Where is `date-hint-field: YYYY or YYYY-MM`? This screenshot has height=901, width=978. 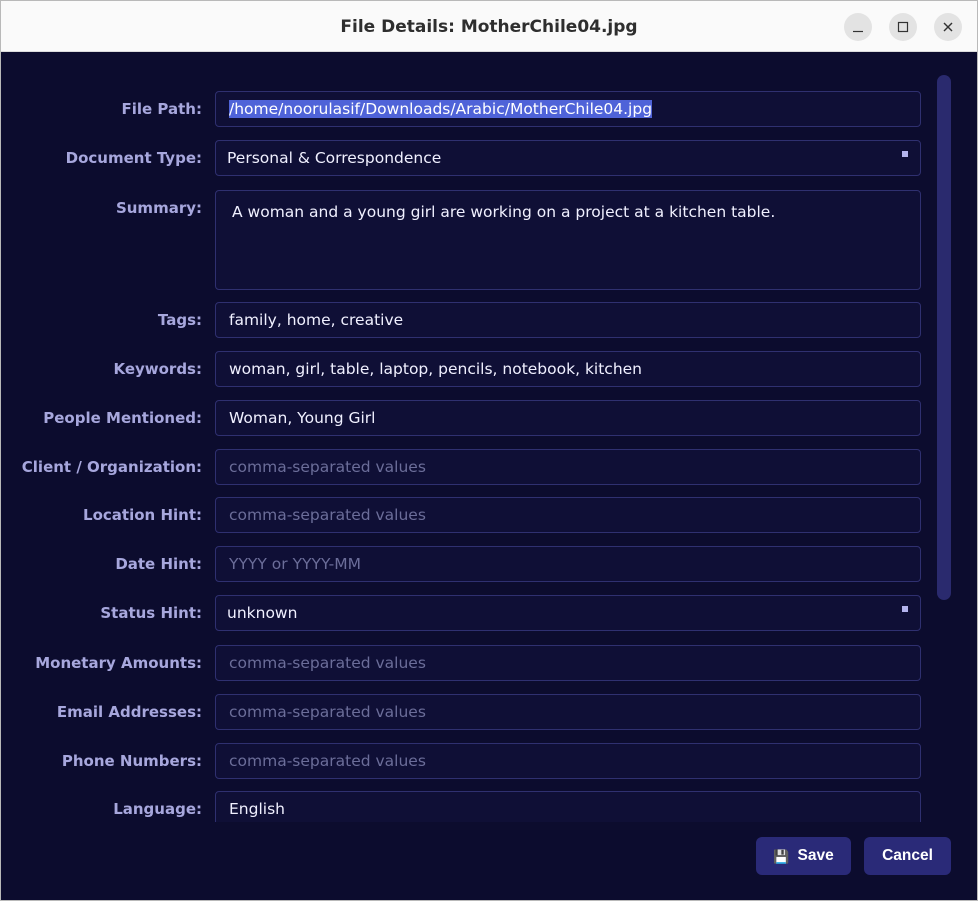 date-hint-field: YYYY or YYYY-MM is located at coordinates (568, 564).